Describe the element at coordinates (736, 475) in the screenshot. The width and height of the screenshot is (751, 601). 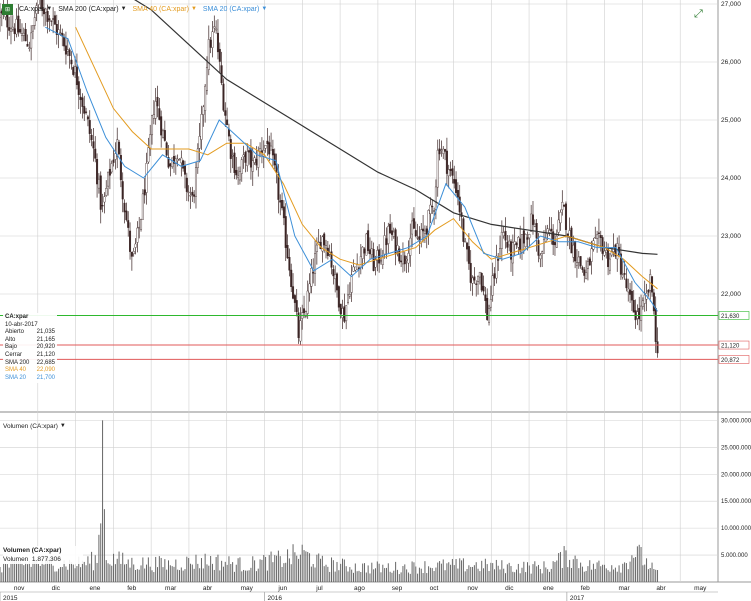
I see `volume-tick-label: 20.000.000` at that location.